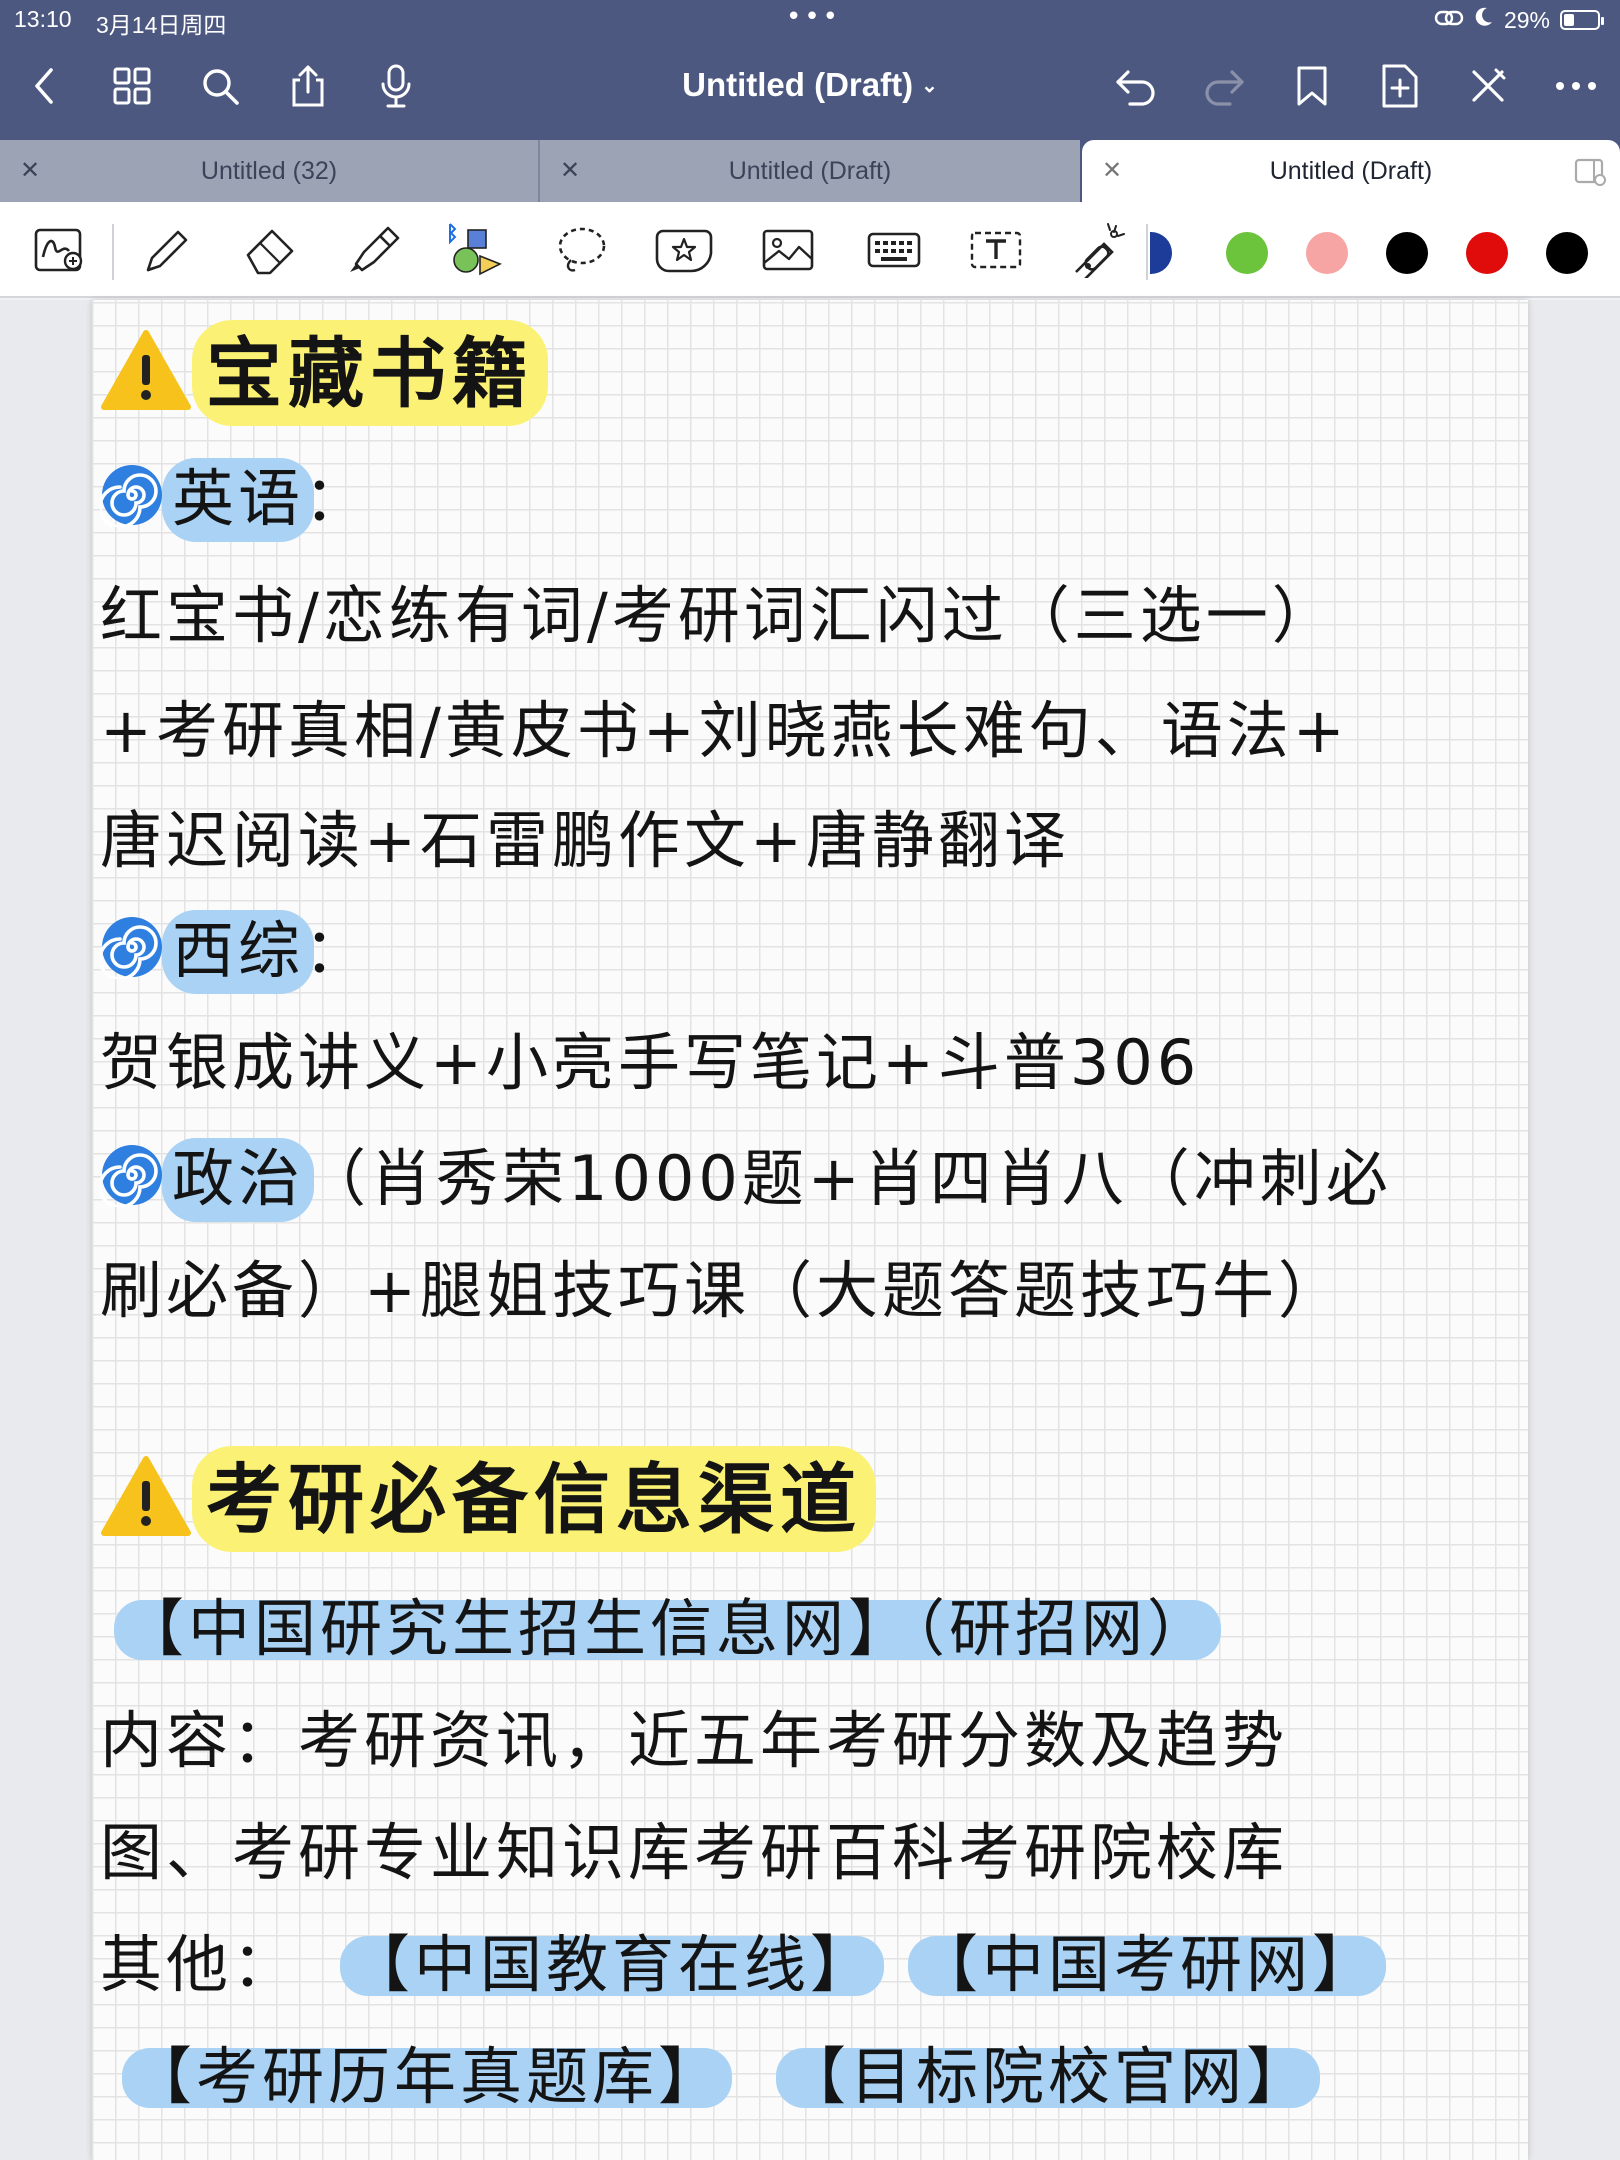 This screenshot has width=1620, height=2160. Describe the element at coordinates (612, 1959) in the screenshot. I see `site-edu-online: 【中国教育在线】` at that location.